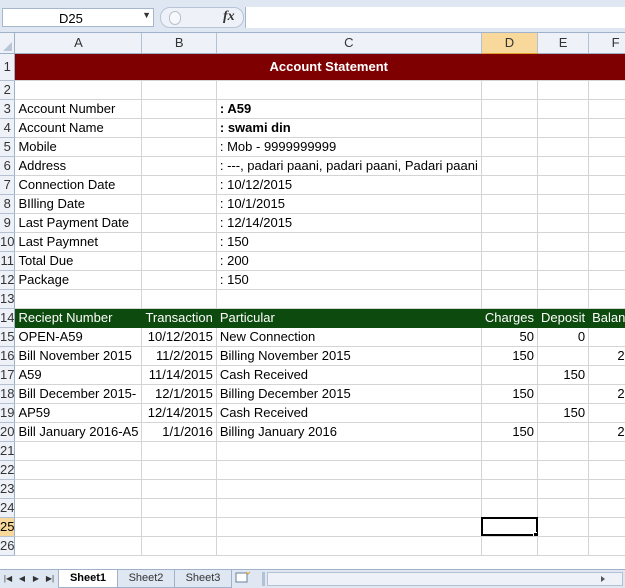 This screenshot has height=588, width=625. What do you see at coordinates (88, 579) in the screenshot?
I see `tab-sheet1: Sheet1` at bounding box center [88, 579].